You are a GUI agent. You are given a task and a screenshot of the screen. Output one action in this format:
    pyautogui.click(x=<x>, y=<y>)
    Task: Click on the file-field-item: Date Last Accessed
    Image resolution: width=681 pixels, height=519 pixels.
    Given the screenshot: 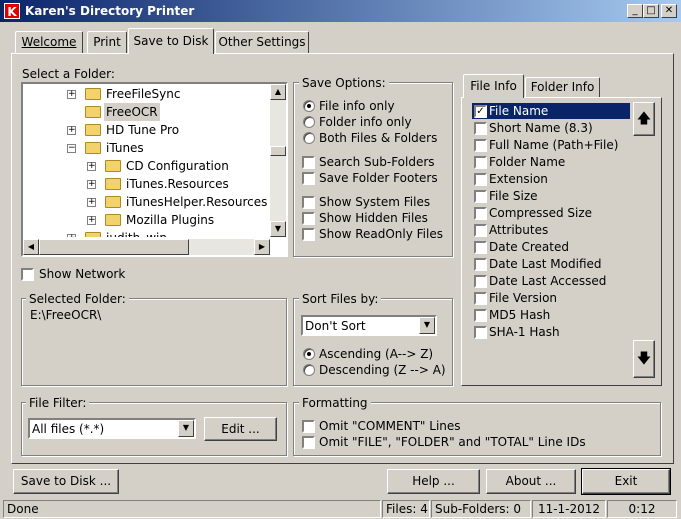 What is the action you would take?
    pyautogui.click(x=551, y=281)
    